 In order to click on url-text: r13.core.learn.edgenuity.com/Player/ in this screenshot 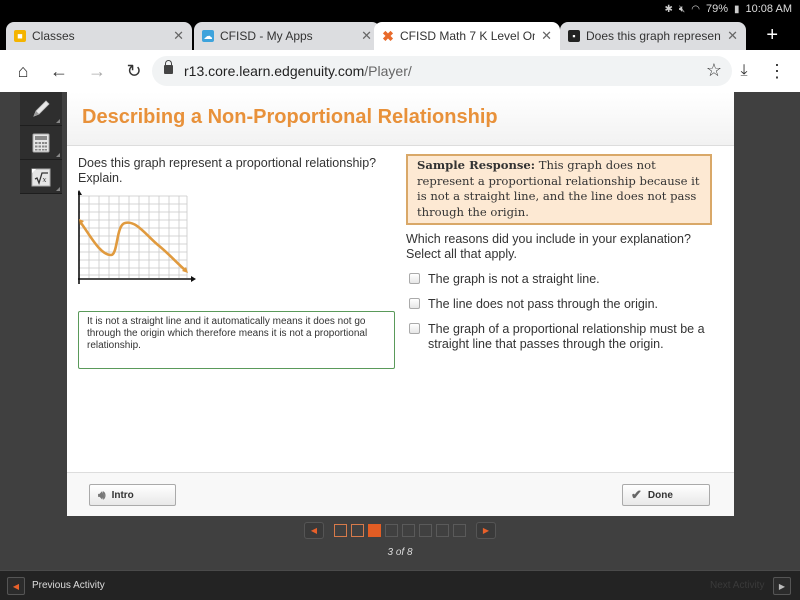, I will do `click(298, 71)`.